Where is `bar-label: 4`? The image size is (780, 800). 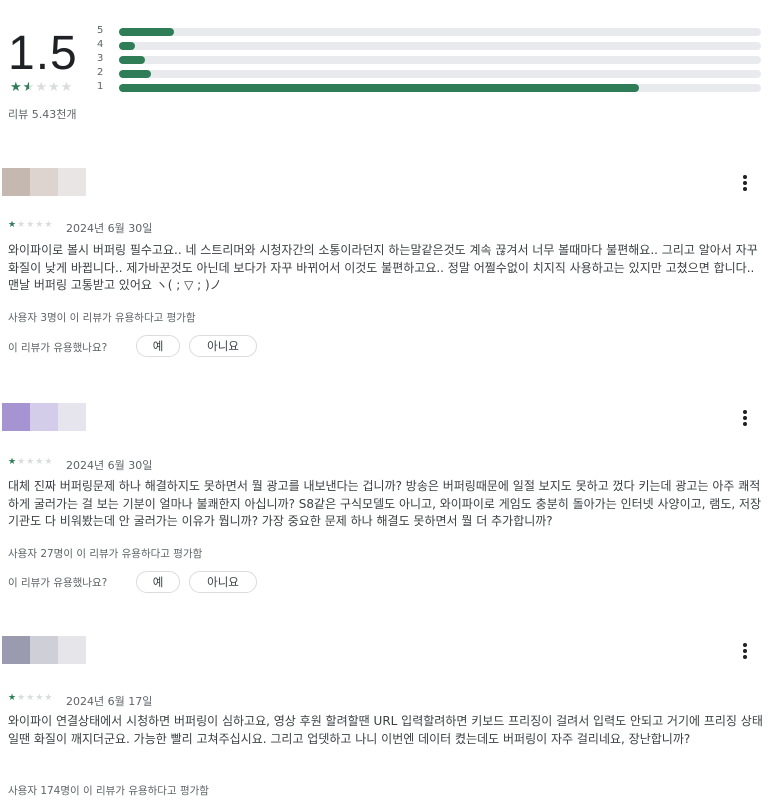
bar-label: 4 is located at coordinates (100, 44).